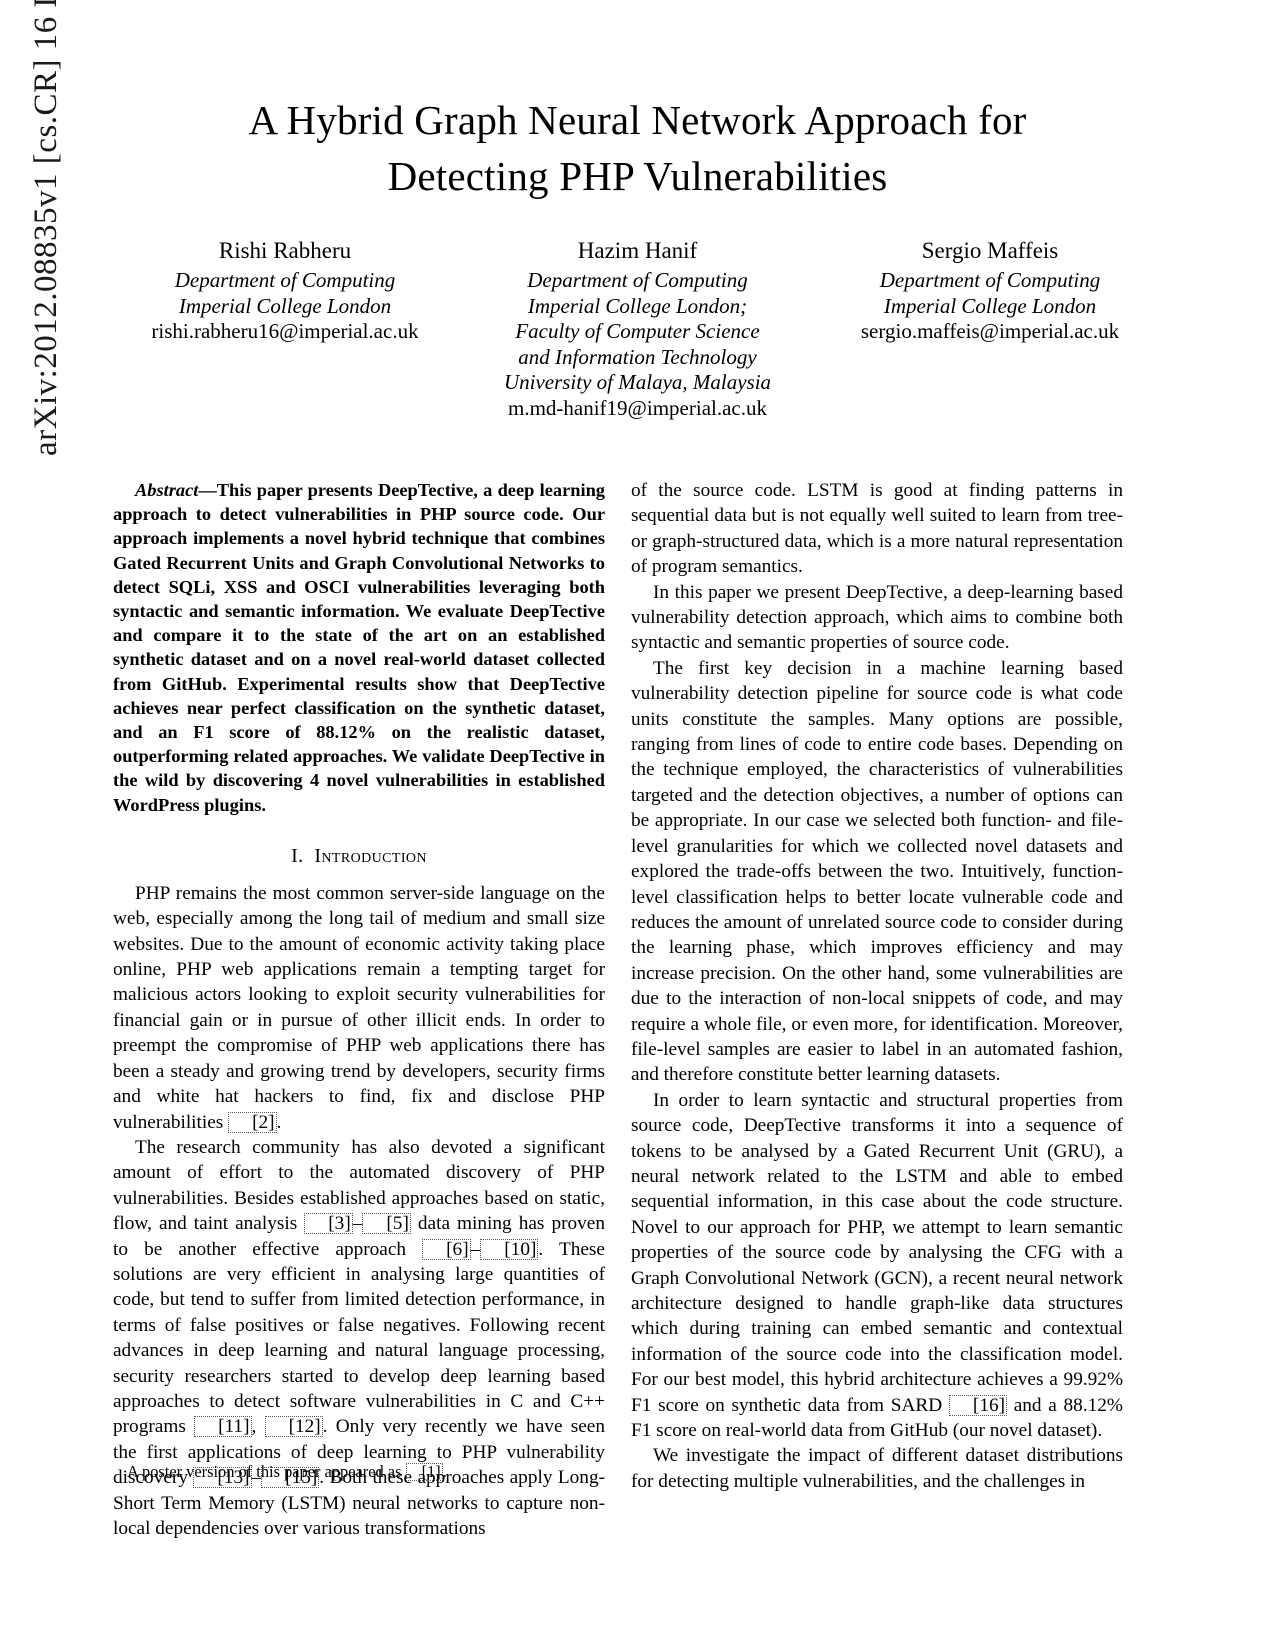  I want to click on author-affiliation: Faculty of Computer Science, so click(637, 331).